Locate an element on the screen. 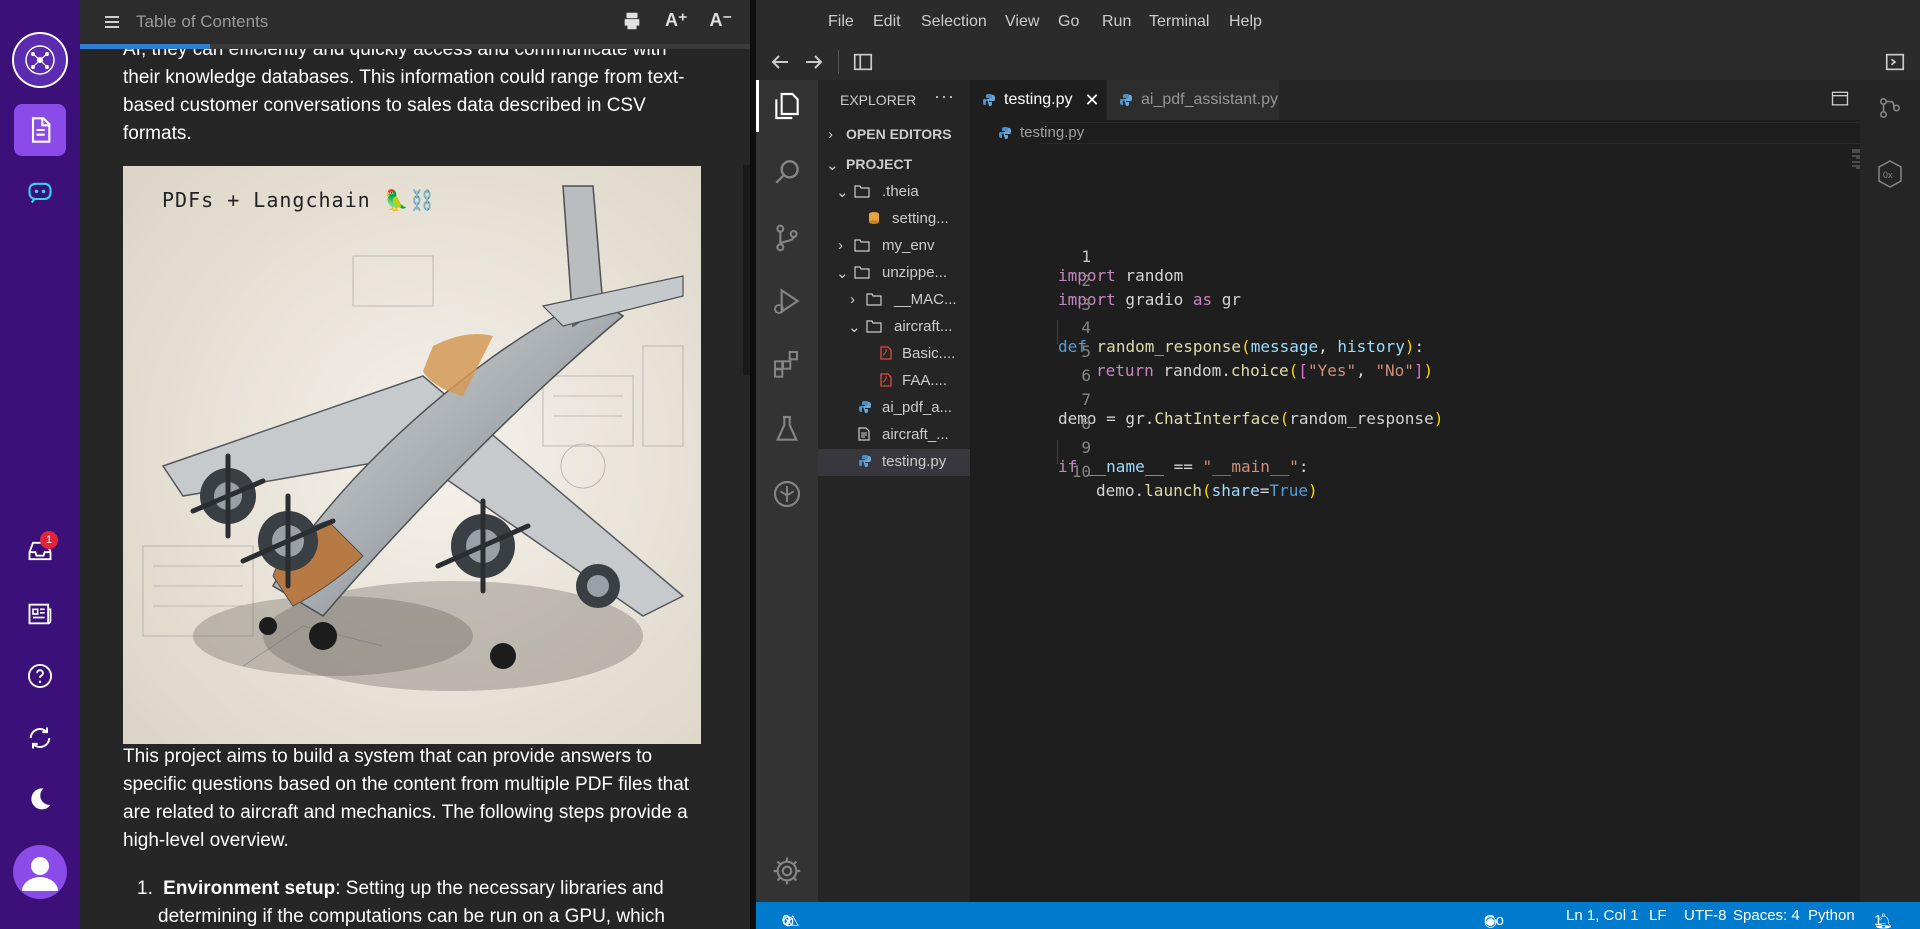 The height and width of the screenshot is (929, 1920). tab-ai-pdf-assistant: ai_pdf_assistant.py is located at coordinates (1193, 100).